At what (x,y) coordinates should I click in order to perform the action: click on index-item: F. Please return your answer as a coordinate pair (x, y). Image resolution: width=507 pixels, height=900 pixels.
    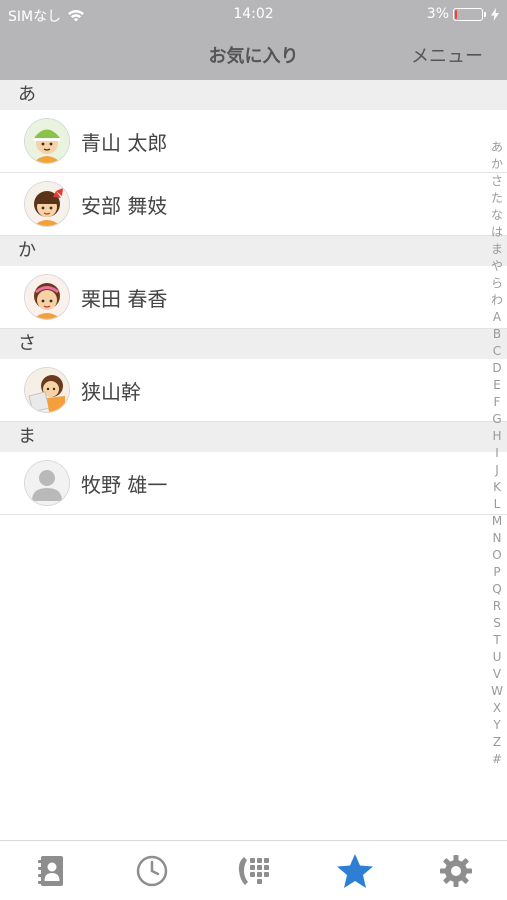
    Looking at the image, I should click on (497, 402).